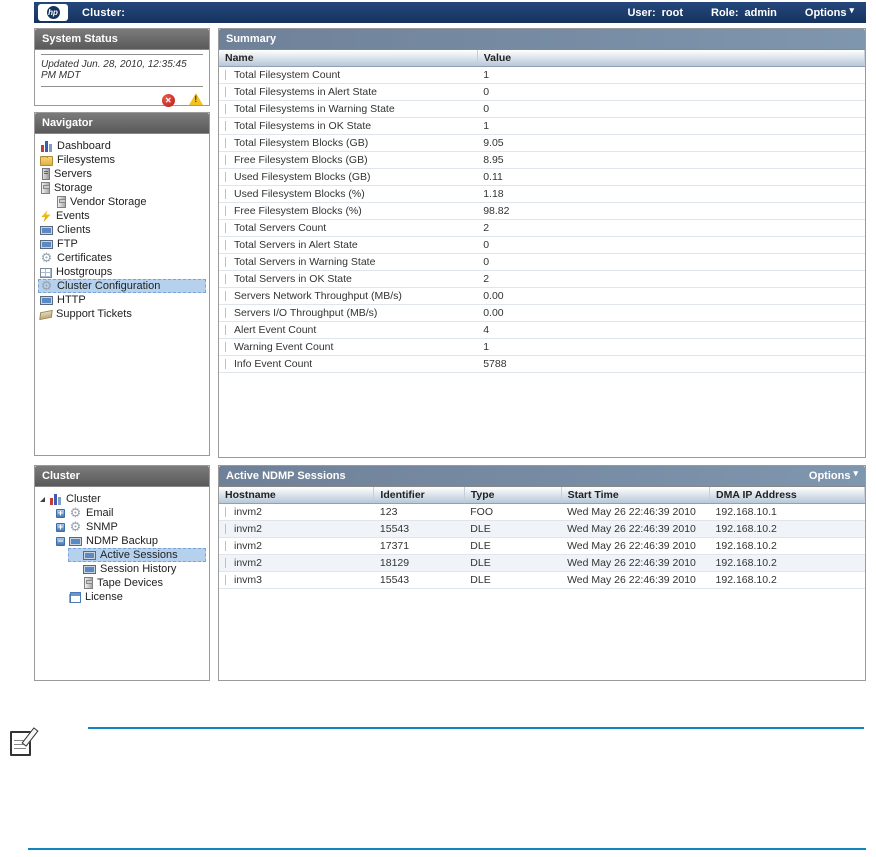 This screenshot has height=857, width=876. What do you see at coordinates (542, 143) in the screenshot?
I see `table-row: Total Filesystem Blocks (GB) 9.05` at bounding box center [542, 143].